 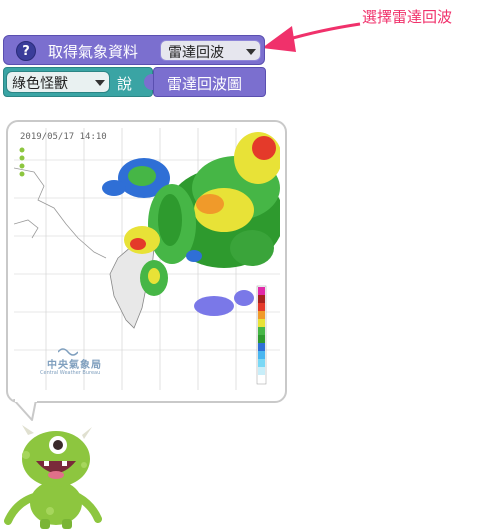 I want to click on radar-timestamp: 2019/05/17 14:10, so click(x=63, y=137).